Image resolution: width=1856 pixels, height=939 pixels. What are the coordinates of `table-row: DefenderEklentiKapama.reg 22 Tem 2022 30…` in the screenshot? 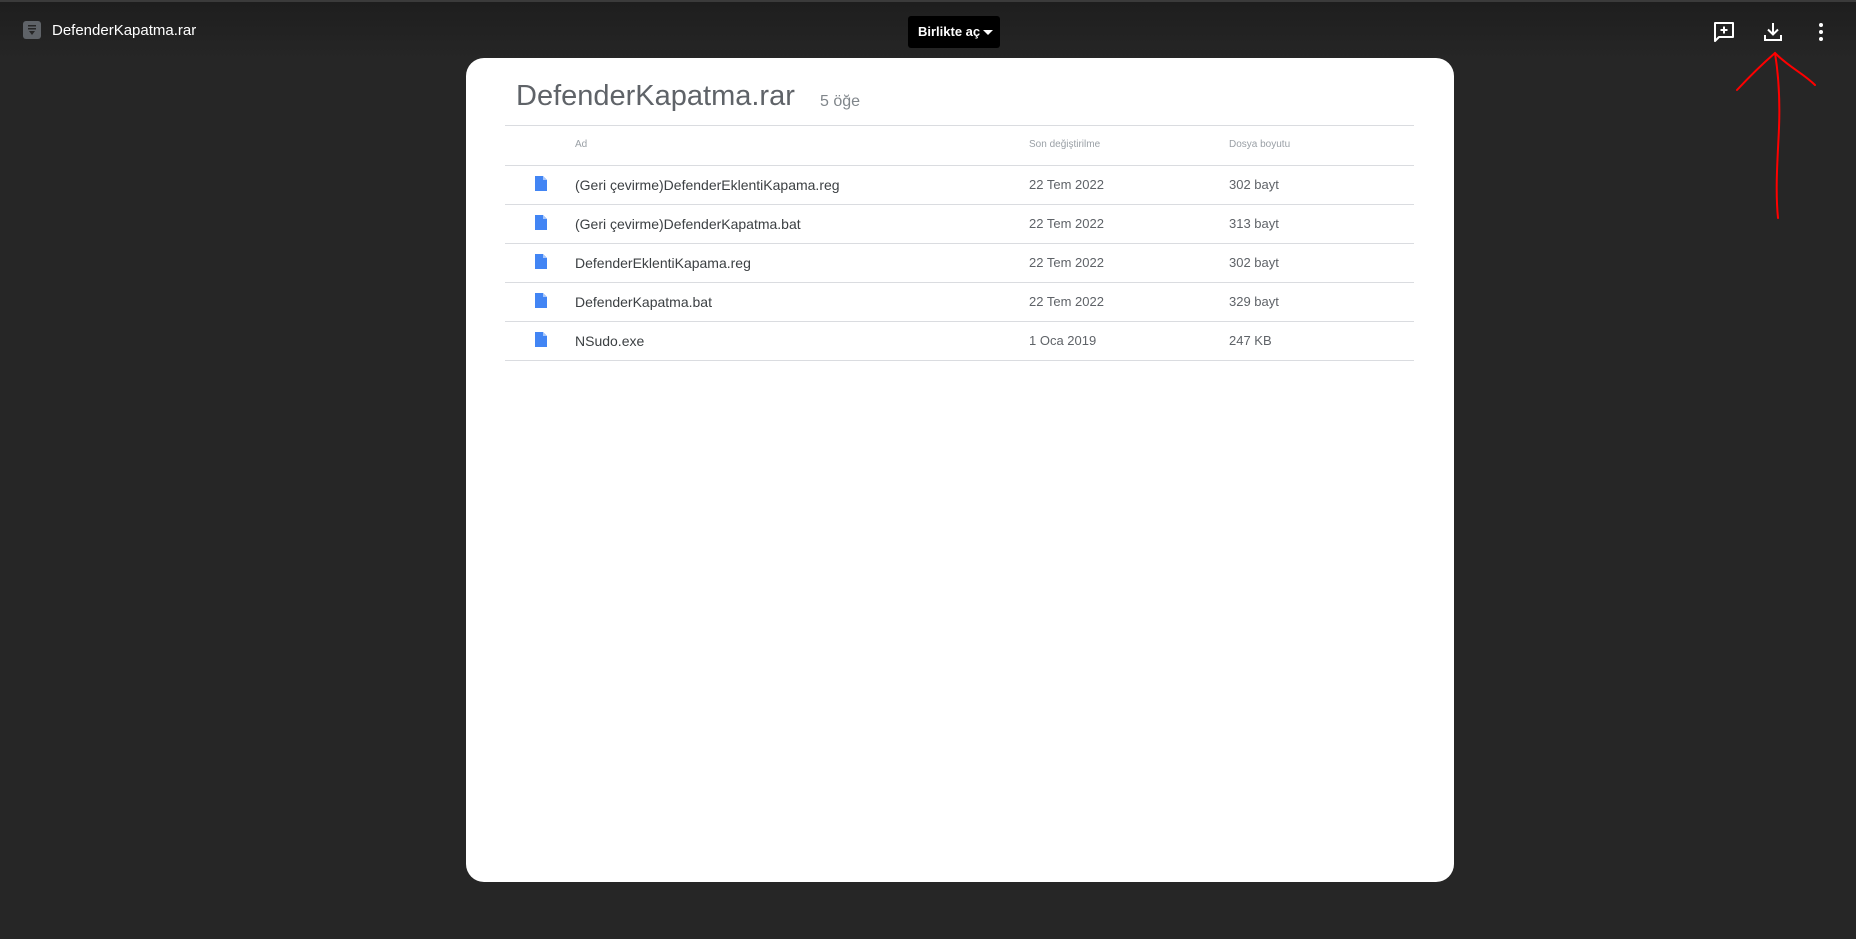 It's located at (959, 263).